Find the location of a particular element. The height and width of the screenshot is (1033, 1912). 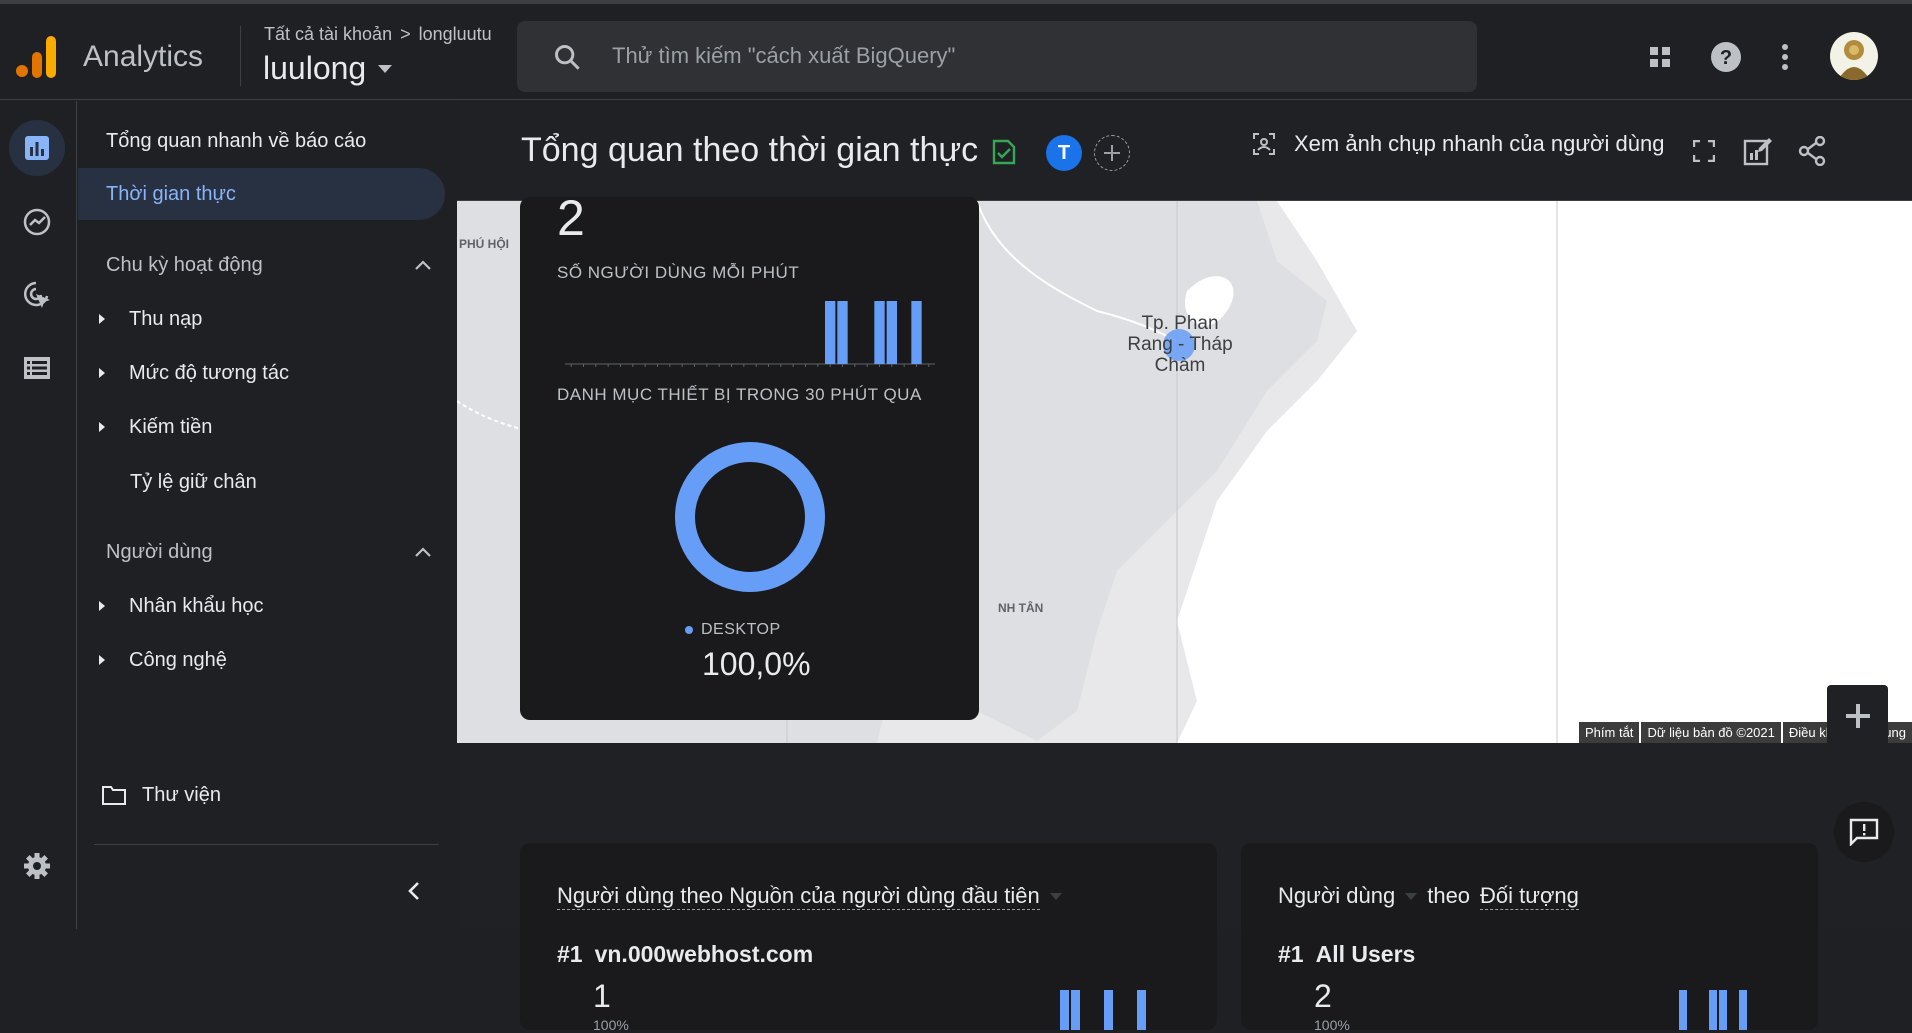

settings-gear-icon is located at coordinates (37, 866).